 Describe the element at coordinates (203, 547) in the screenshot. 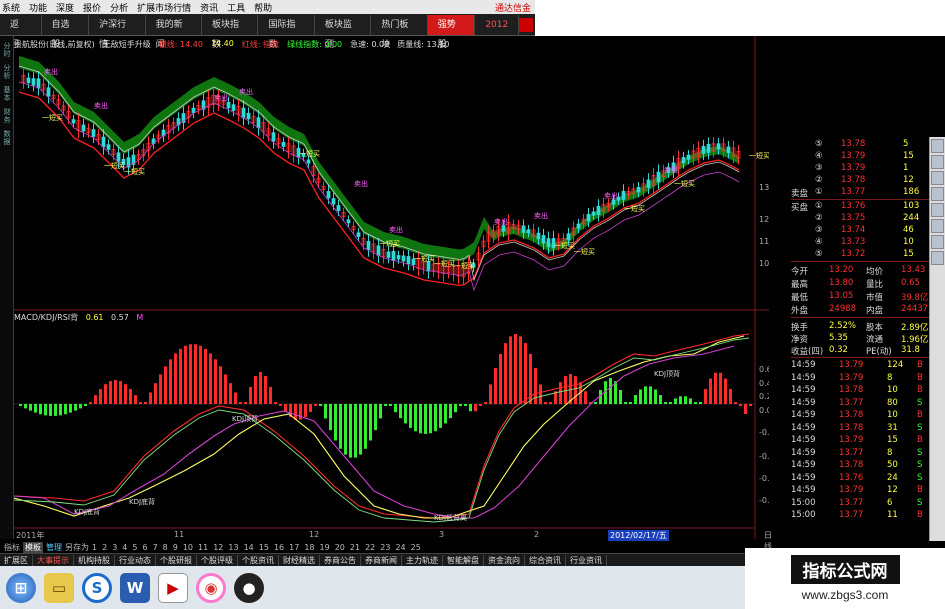

I see `template-number-tab: 11` at that location.